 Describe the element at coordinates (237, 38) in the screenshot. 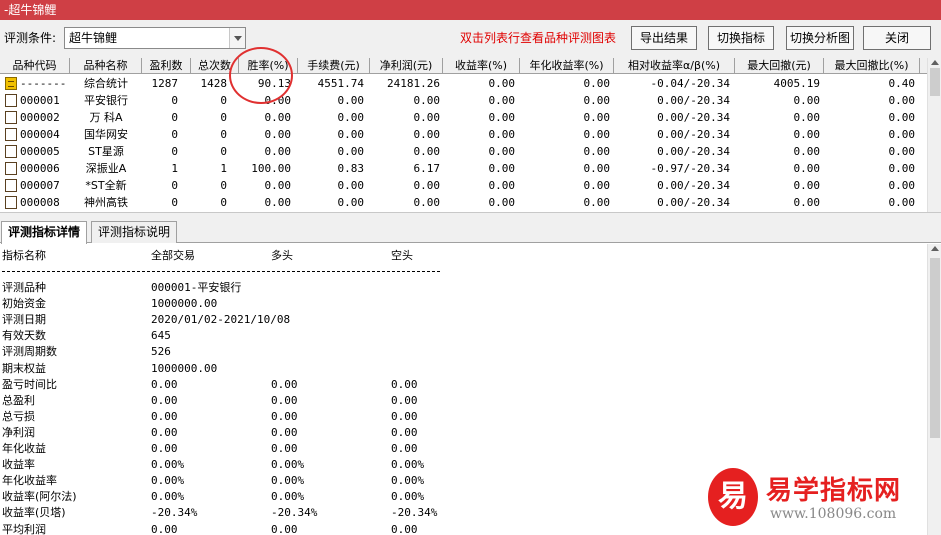

I see `chevron-down-icon` at that location.